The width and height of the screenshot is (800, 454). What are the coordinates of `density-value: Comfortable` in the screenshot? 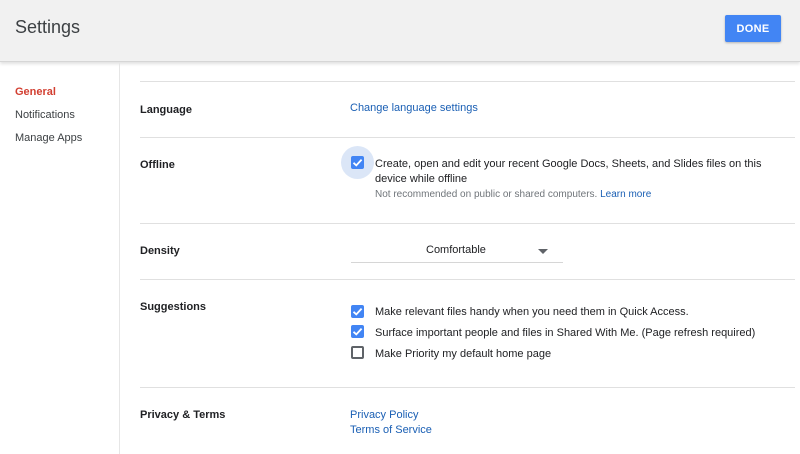 It's located at (456, 250).